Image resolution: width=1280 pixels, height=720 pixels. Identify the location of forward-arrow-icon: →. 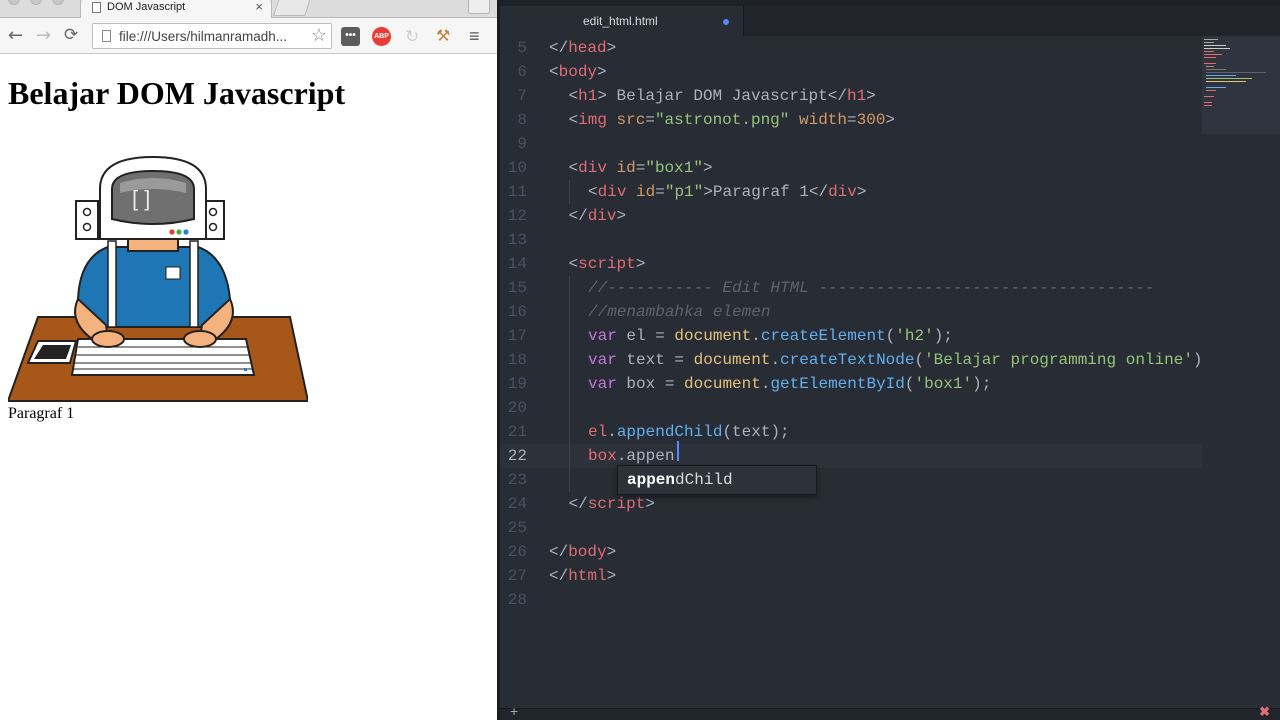
(43, 35).